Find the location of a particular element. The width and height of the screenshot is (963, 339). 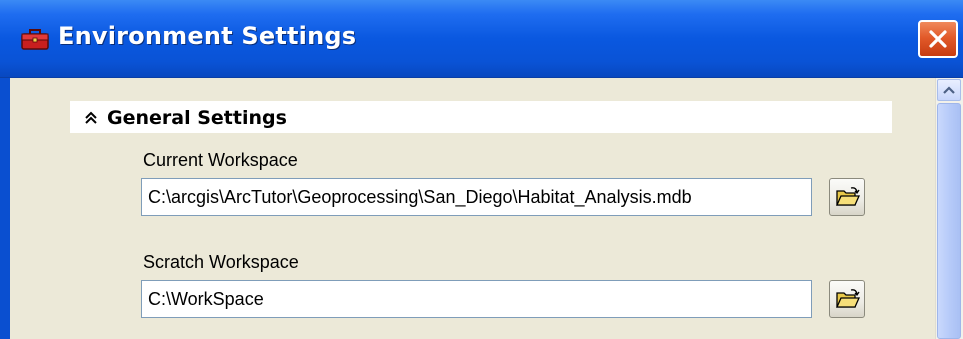

close-button is located at coordinates (938, 39).